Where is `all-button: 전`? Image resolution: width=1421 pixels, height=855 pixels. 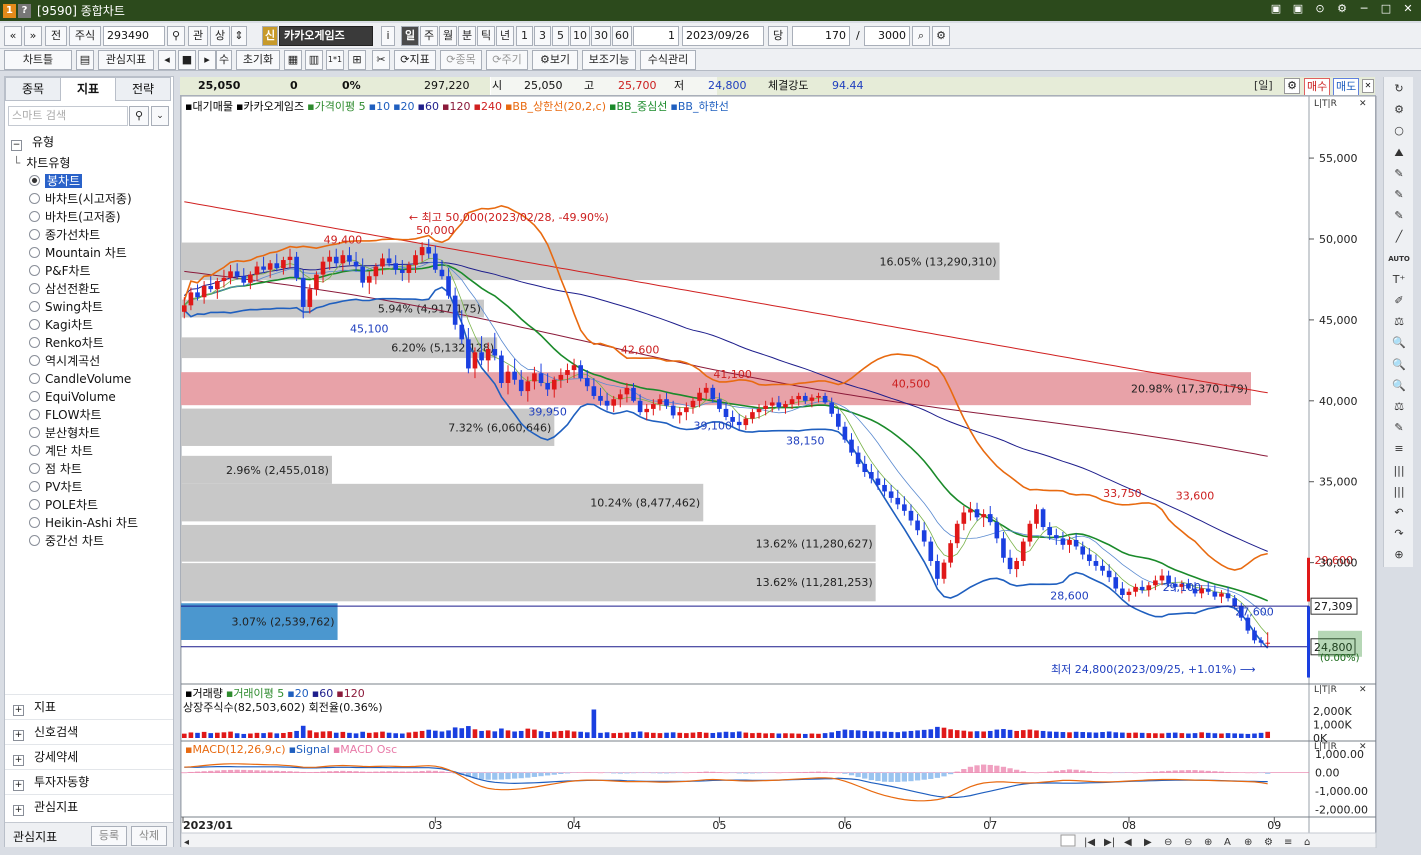 all-button: 전 is located at coordinates (56, 36).